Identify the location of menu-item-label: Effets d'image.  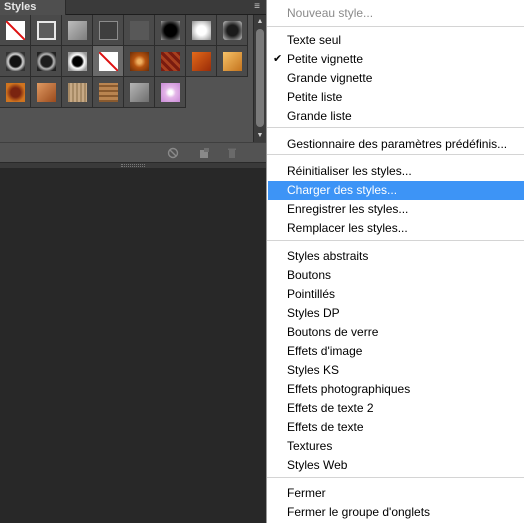
(325, 351).